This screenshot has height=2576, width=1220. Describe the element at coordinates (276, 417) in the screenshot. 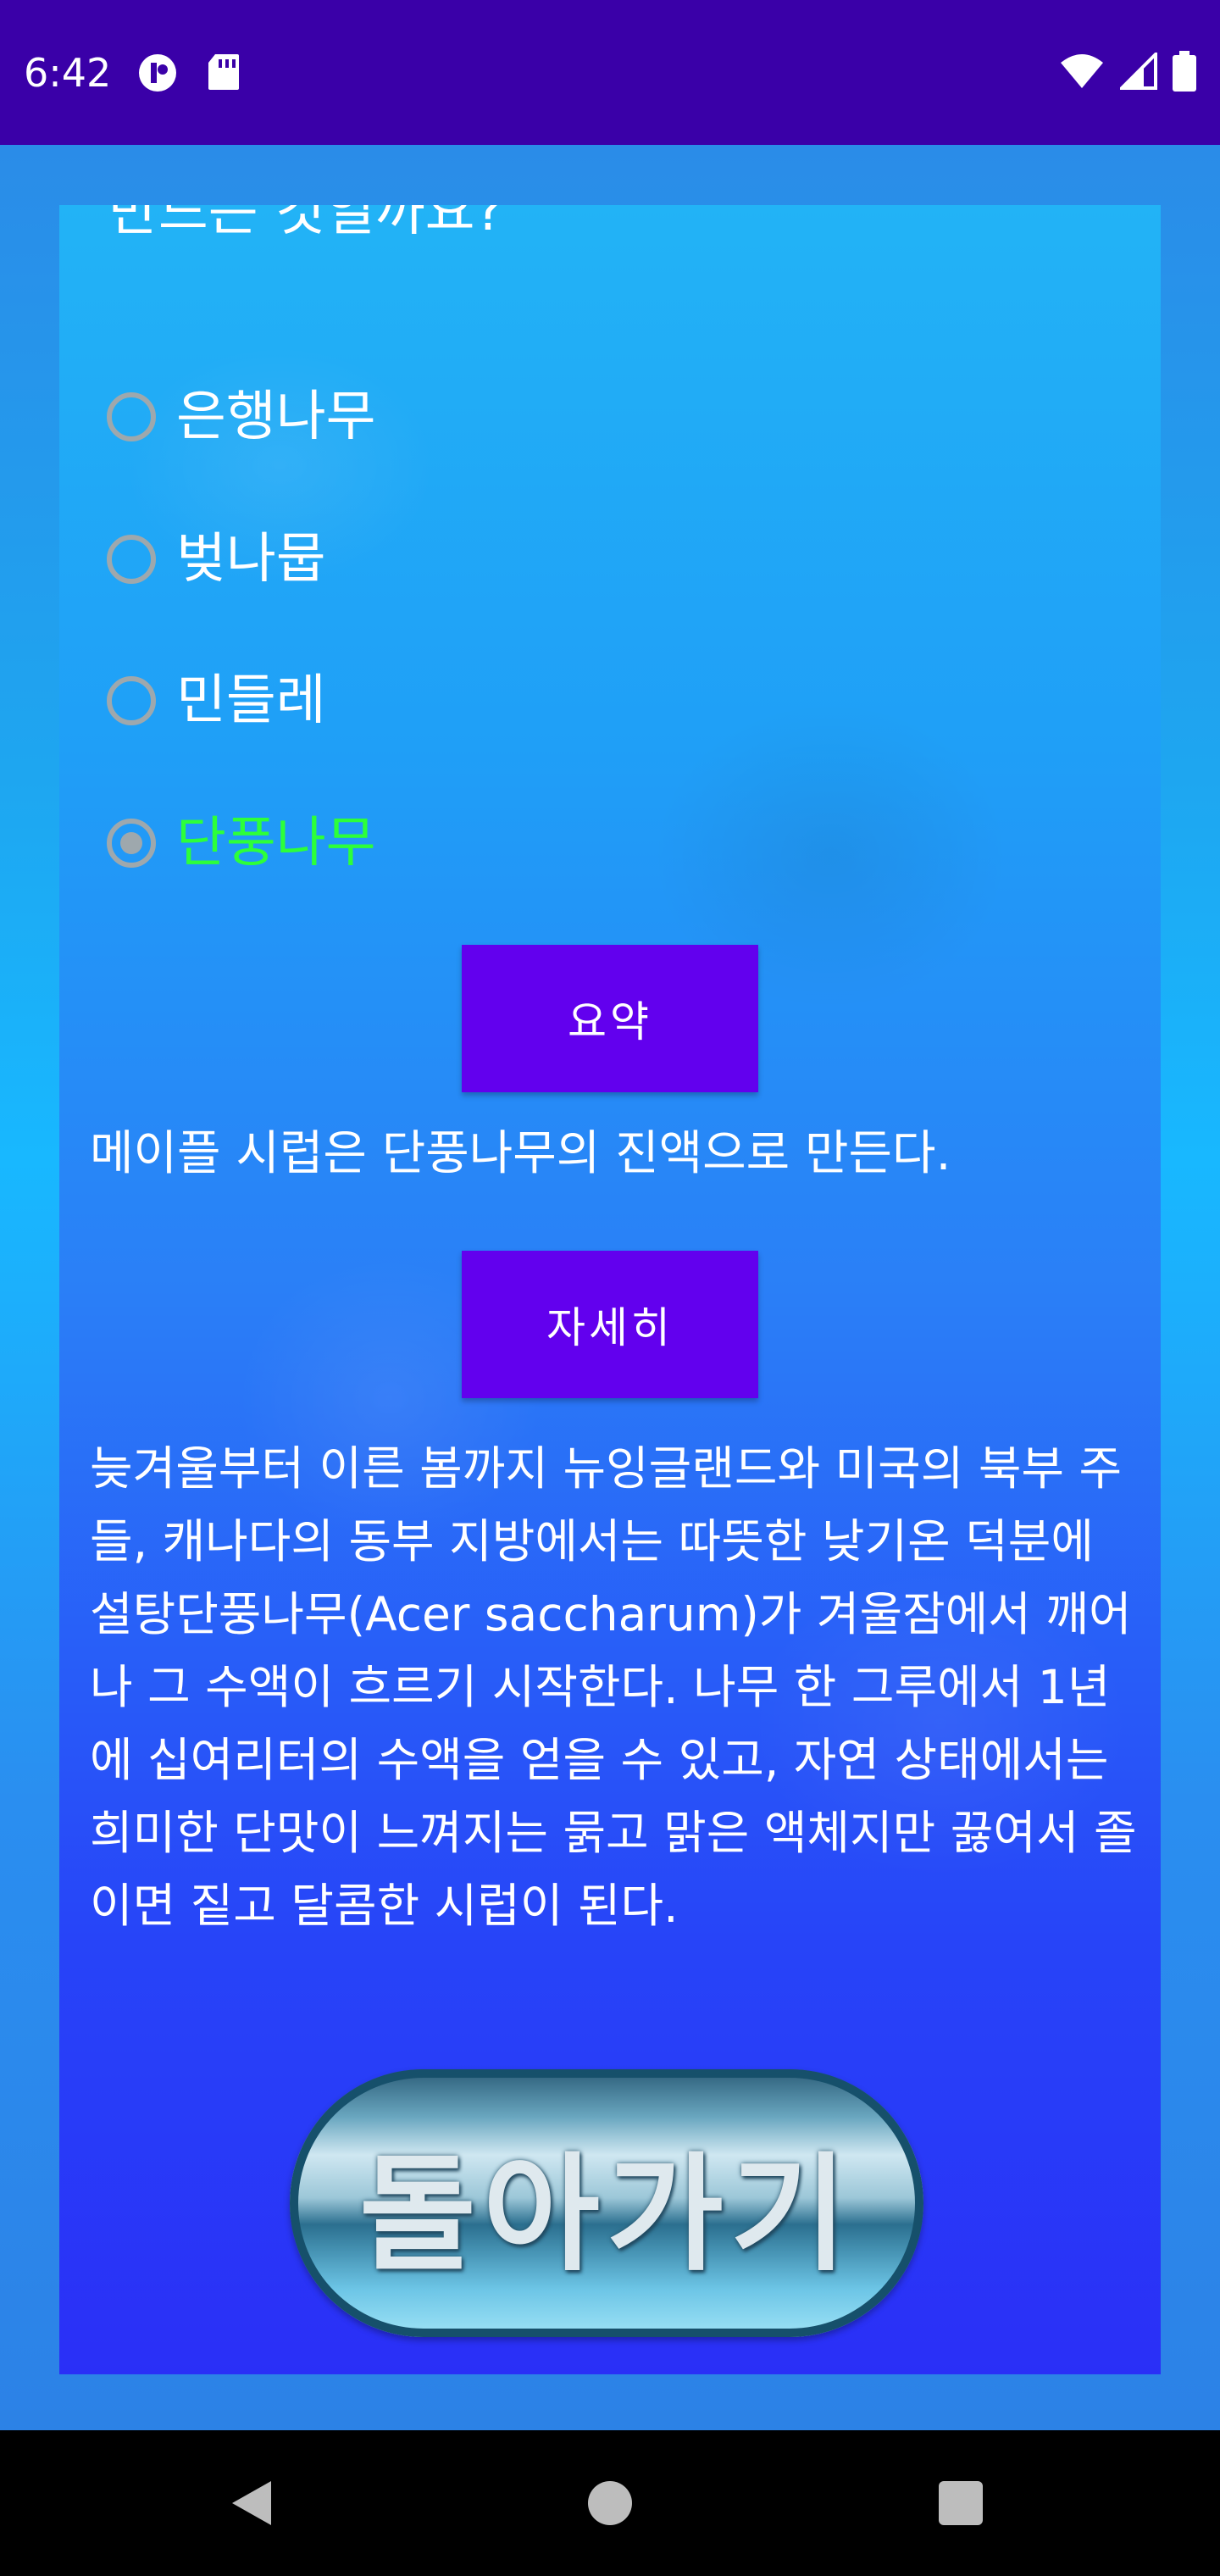

I see `option-label: 은행나무` at that location.